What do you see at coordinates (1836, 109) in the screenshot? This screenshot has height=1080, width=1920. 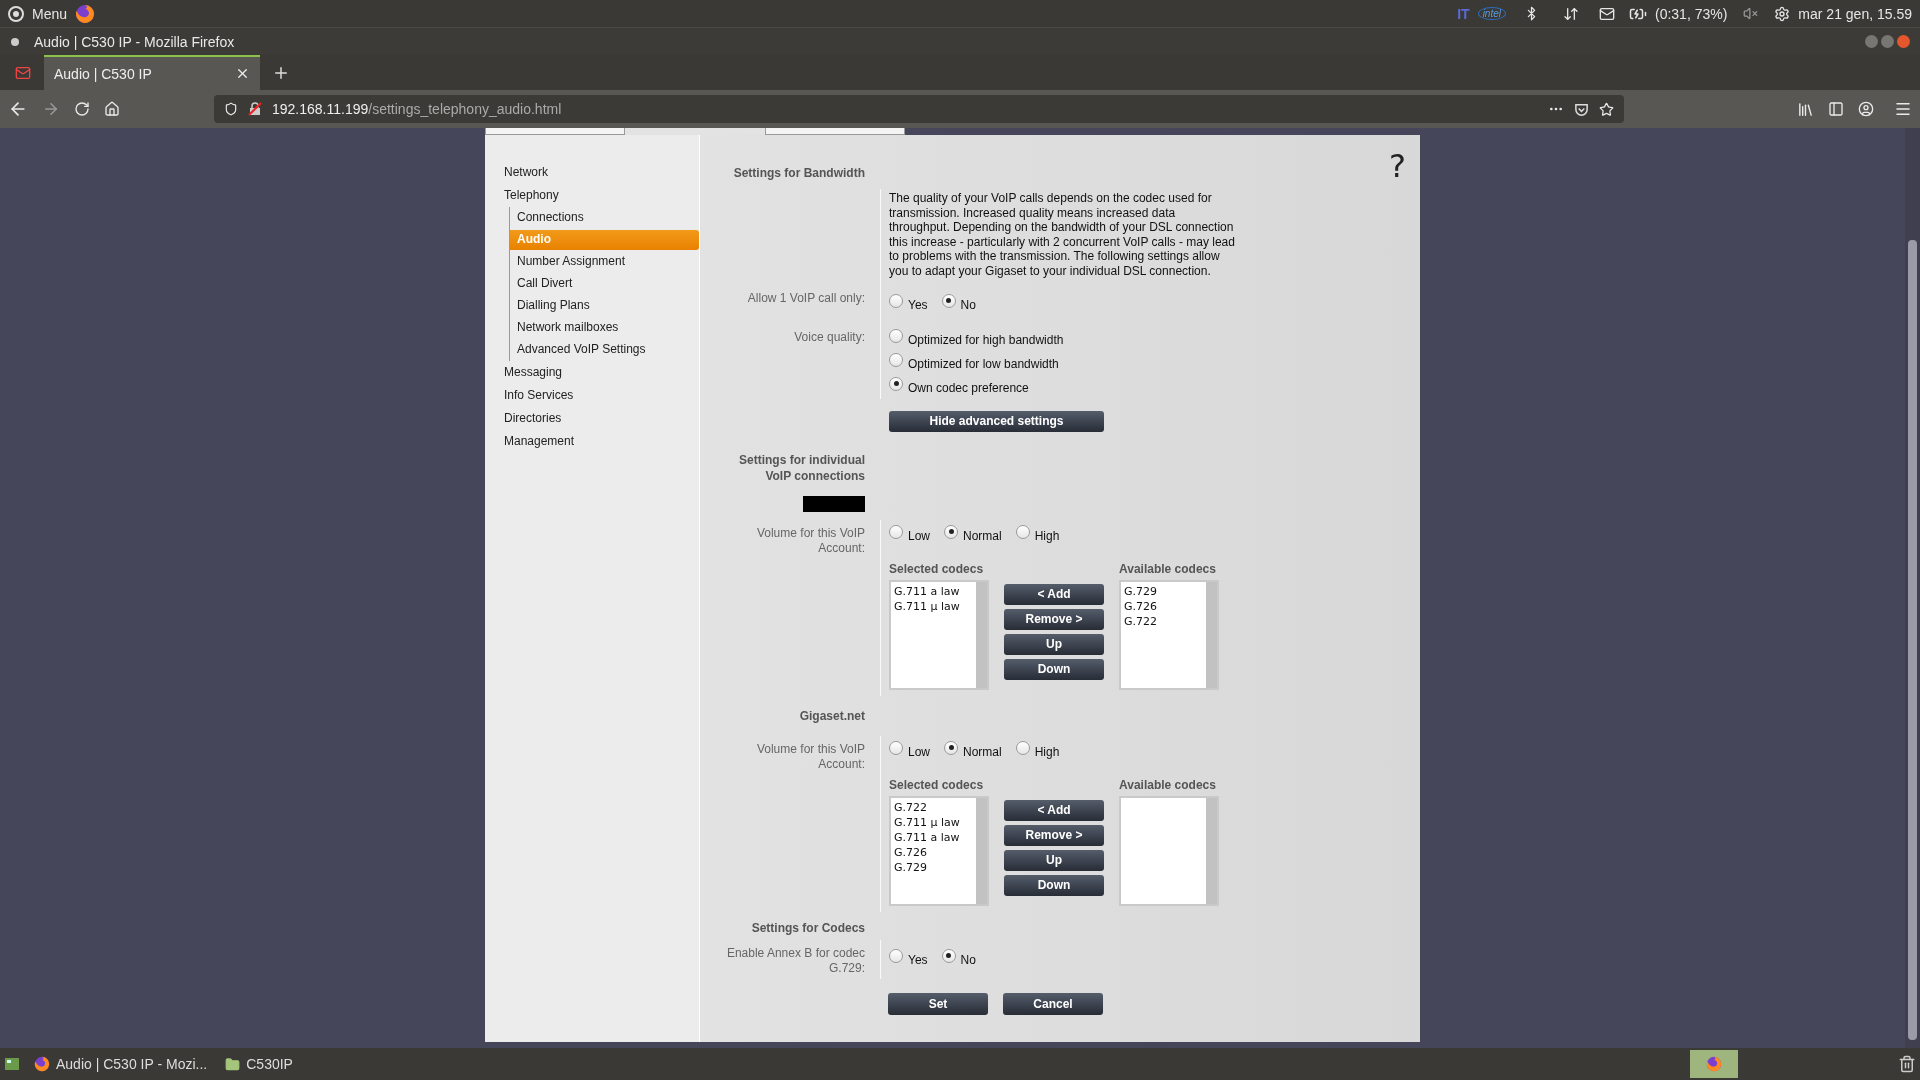 I see `sidebar-icon` at bounding box center [1836, 109].